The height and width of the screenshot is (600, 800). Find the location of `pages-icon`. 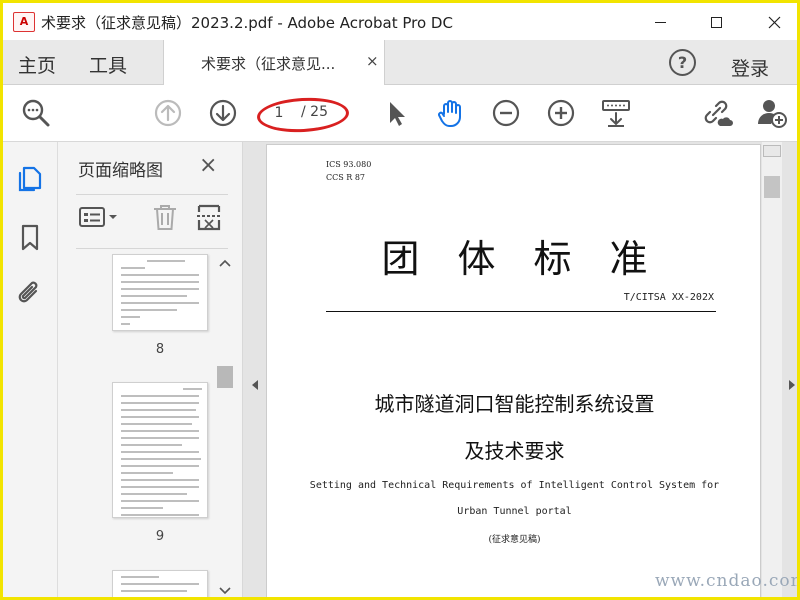

pages-icon is located at coordinates (30, 179).